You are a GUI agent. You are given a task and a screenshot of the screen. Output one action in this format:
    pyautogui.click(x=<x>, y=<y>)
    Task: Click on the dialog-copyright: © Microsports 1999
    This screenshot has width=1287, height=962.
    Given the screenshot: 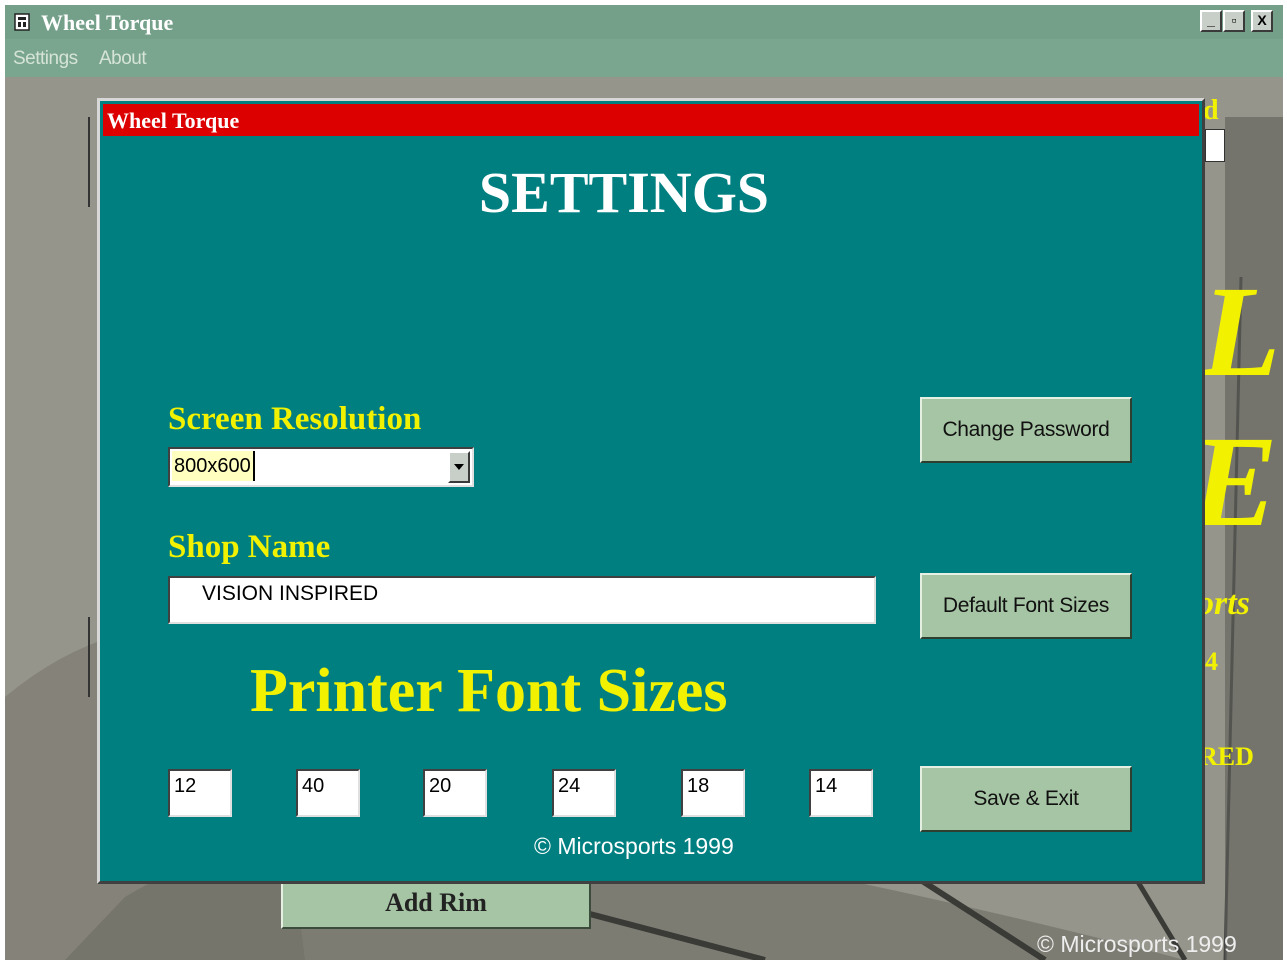 What is the action you would take?
    pyautogui.click(x=634, y=846)
    